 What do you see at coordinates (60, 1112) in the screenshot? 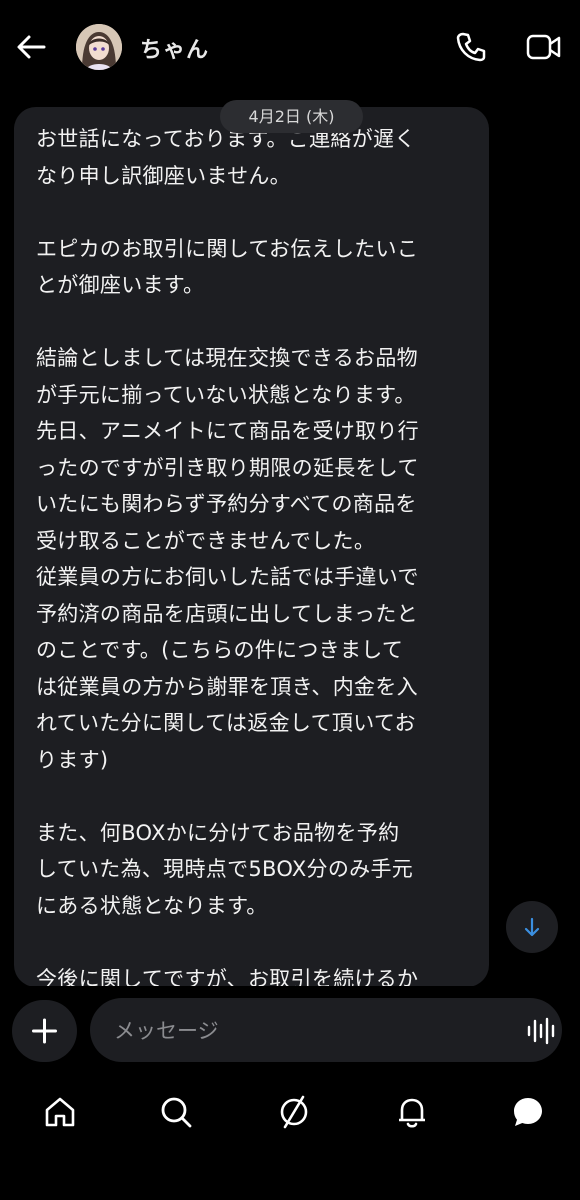
I see `home-icon` at bounding box center [60, 1112].